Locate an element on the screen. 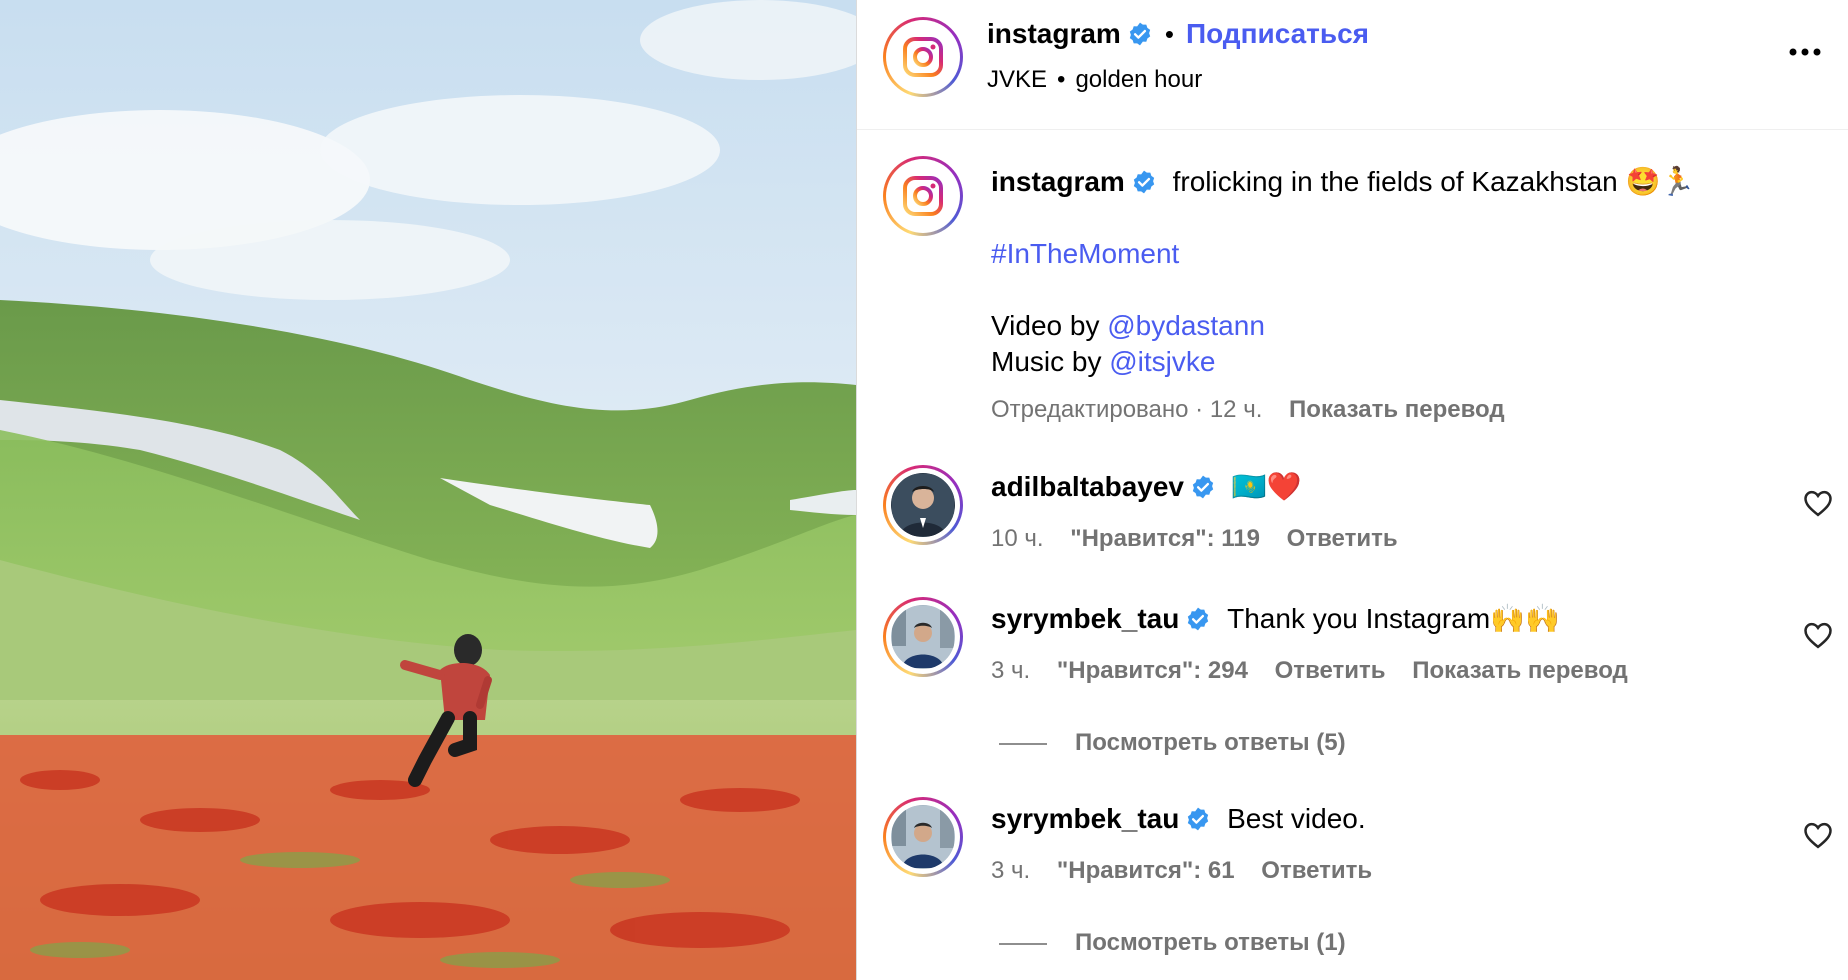 This screenshot has height=980, width=1848. comment-text-row: syrymbek_tau Thank you Instagram🙌🙌 is located at coordinates (1275, 619).